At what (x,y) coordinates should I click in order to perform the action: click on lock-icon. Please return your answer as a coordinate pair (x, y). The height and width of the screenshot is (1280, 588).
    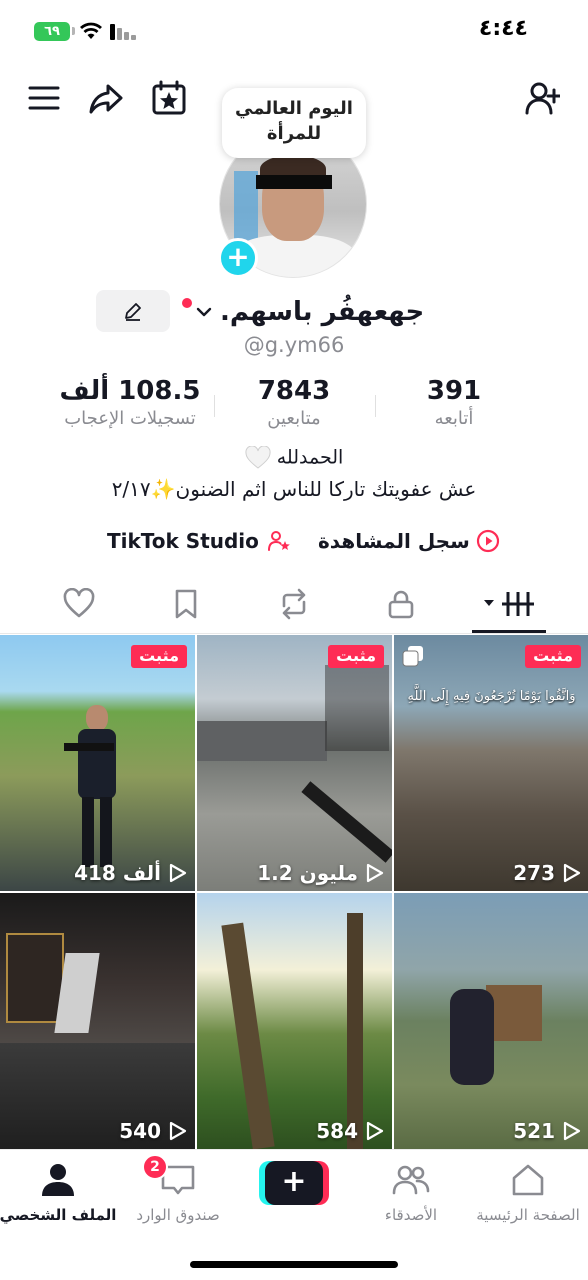
    Looking at the image, I should click on (401, 604).